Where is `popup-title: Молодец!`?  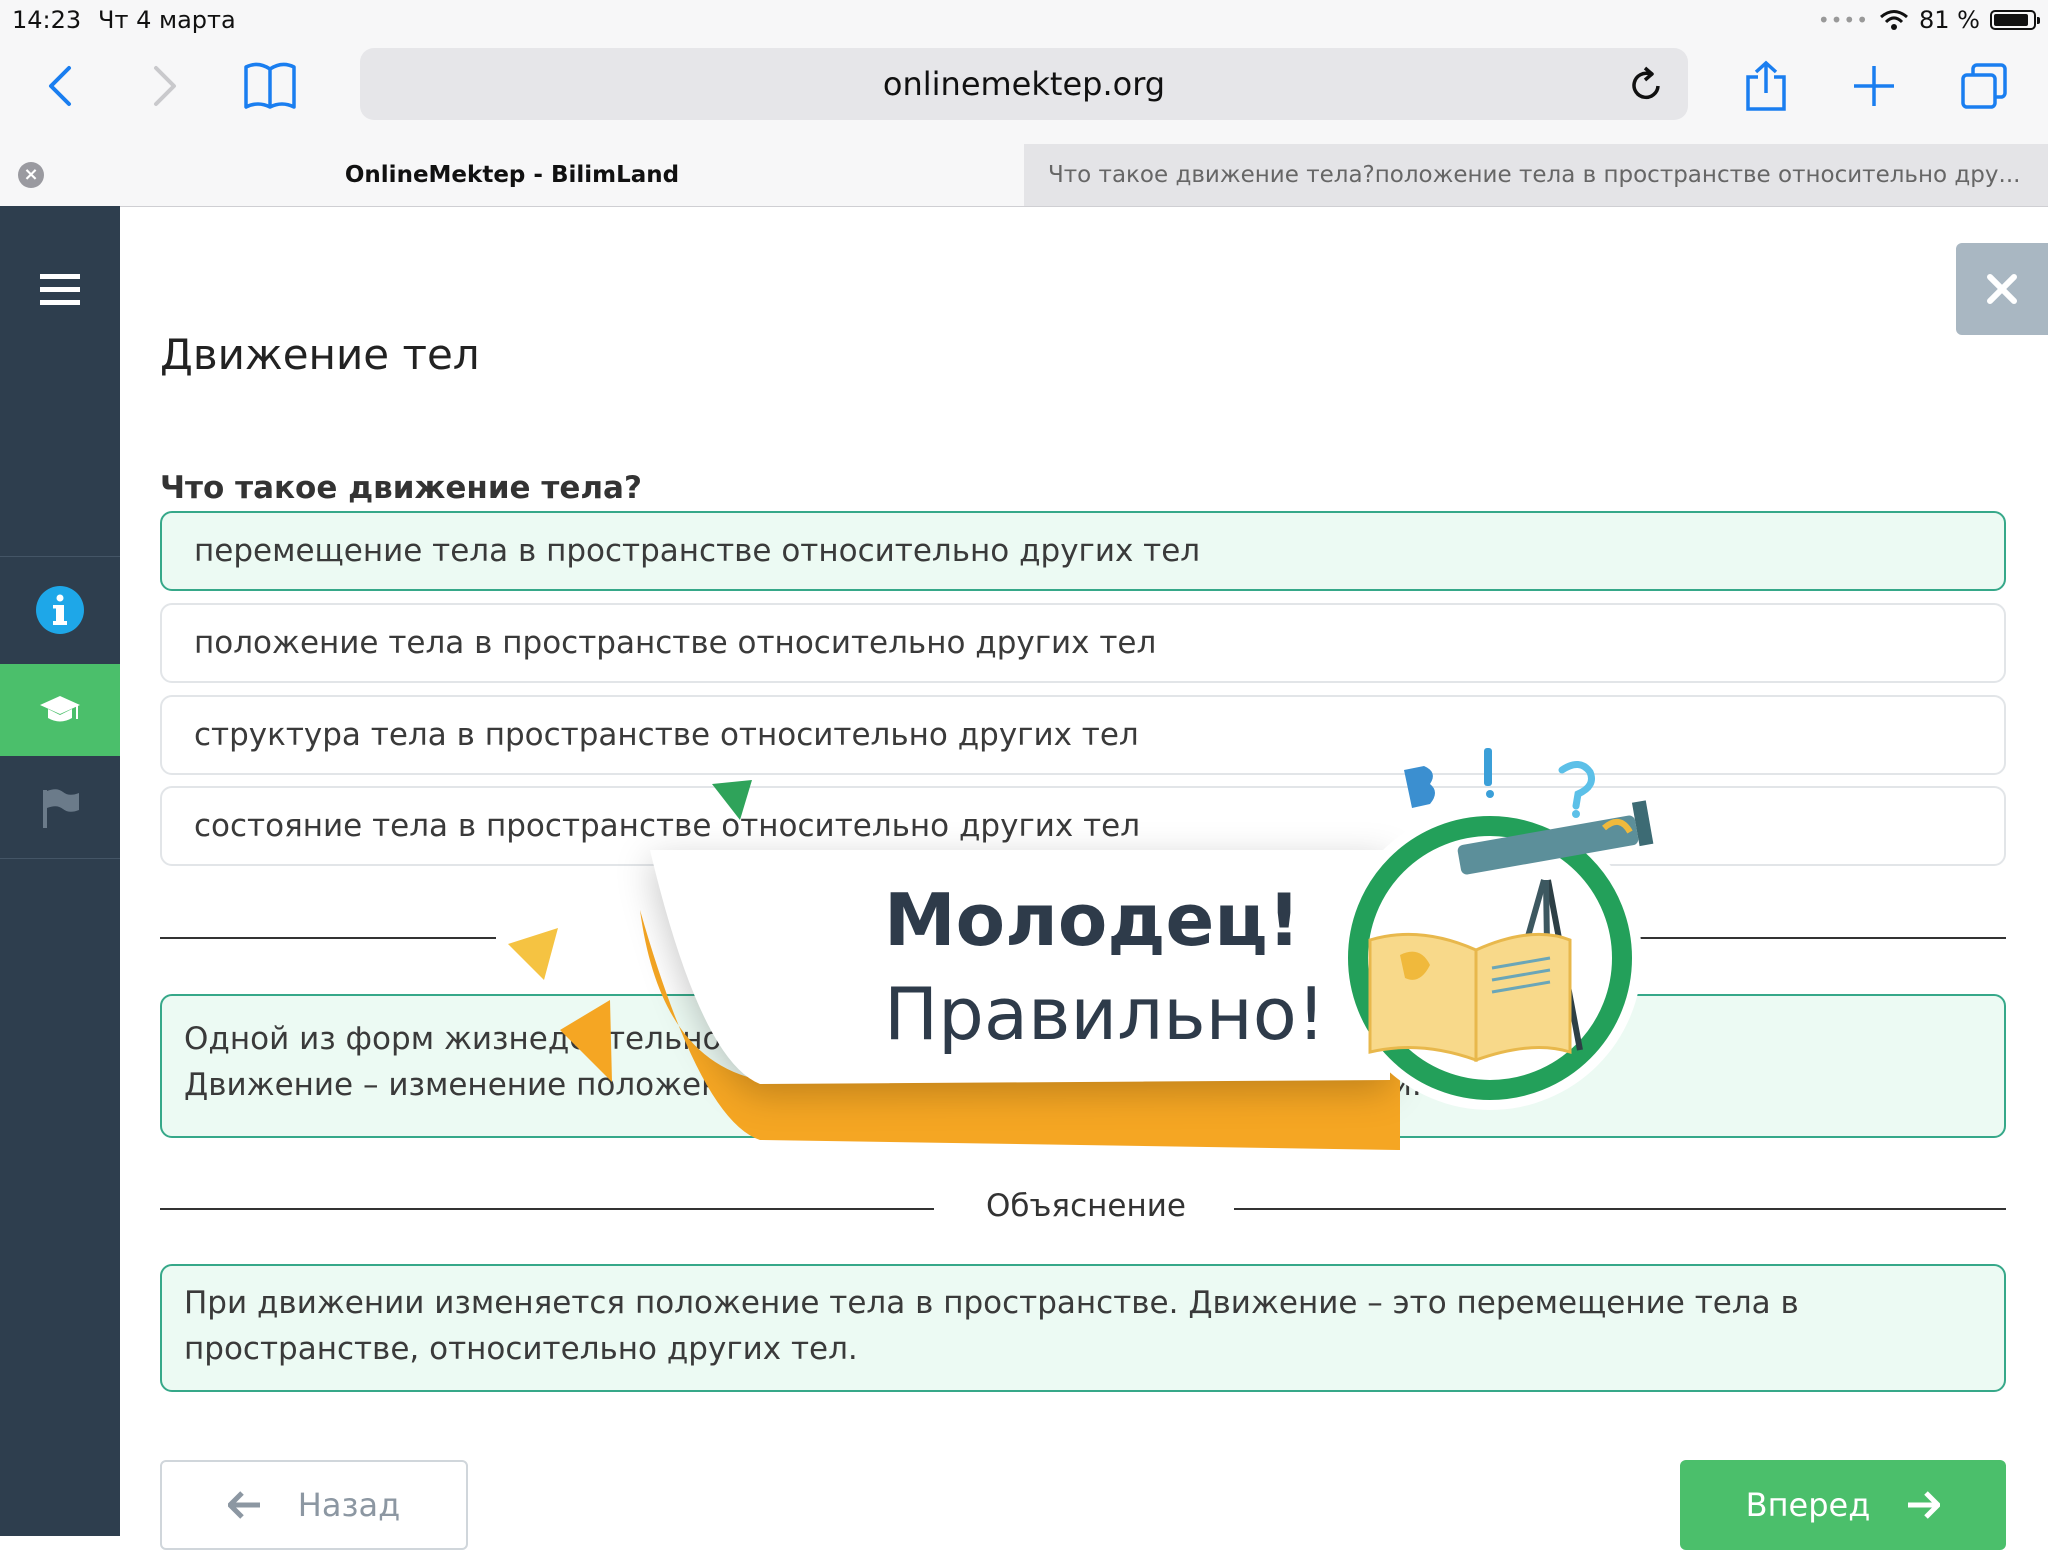
popup-title: Молодец! is located at coordinates (1092, 920).